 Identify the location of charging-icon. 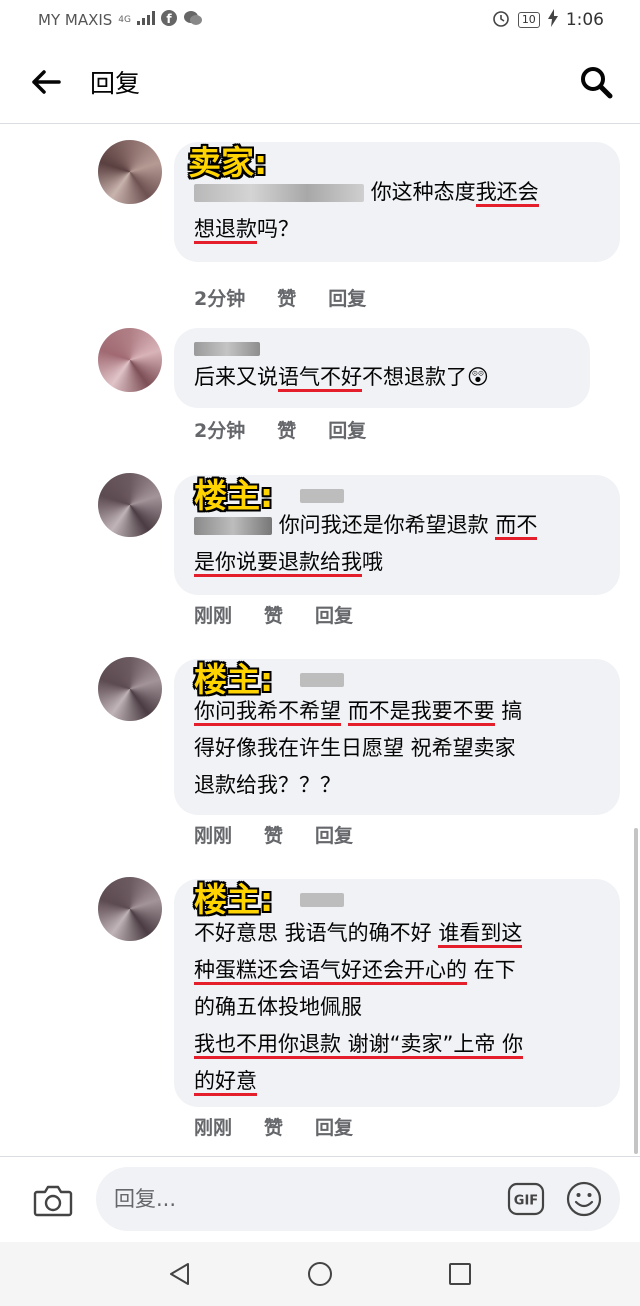
(552, 20).